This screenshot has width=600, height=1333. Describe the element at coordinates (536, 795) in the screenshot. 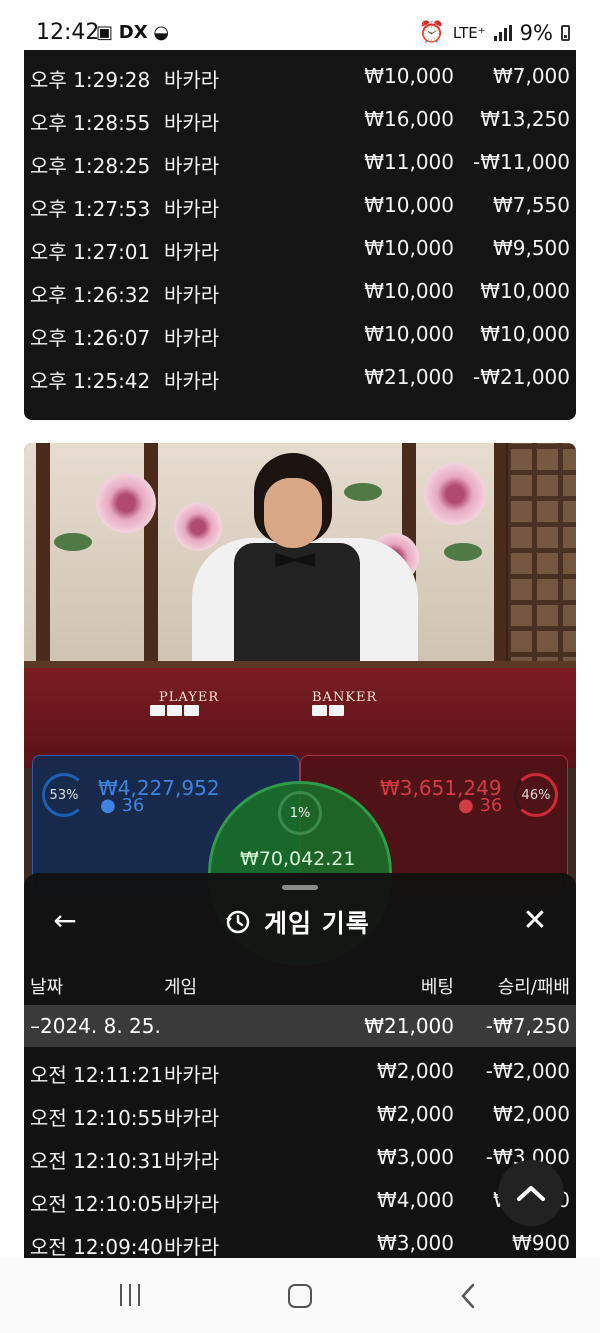

I see `banker-percent: 46%` at that location.